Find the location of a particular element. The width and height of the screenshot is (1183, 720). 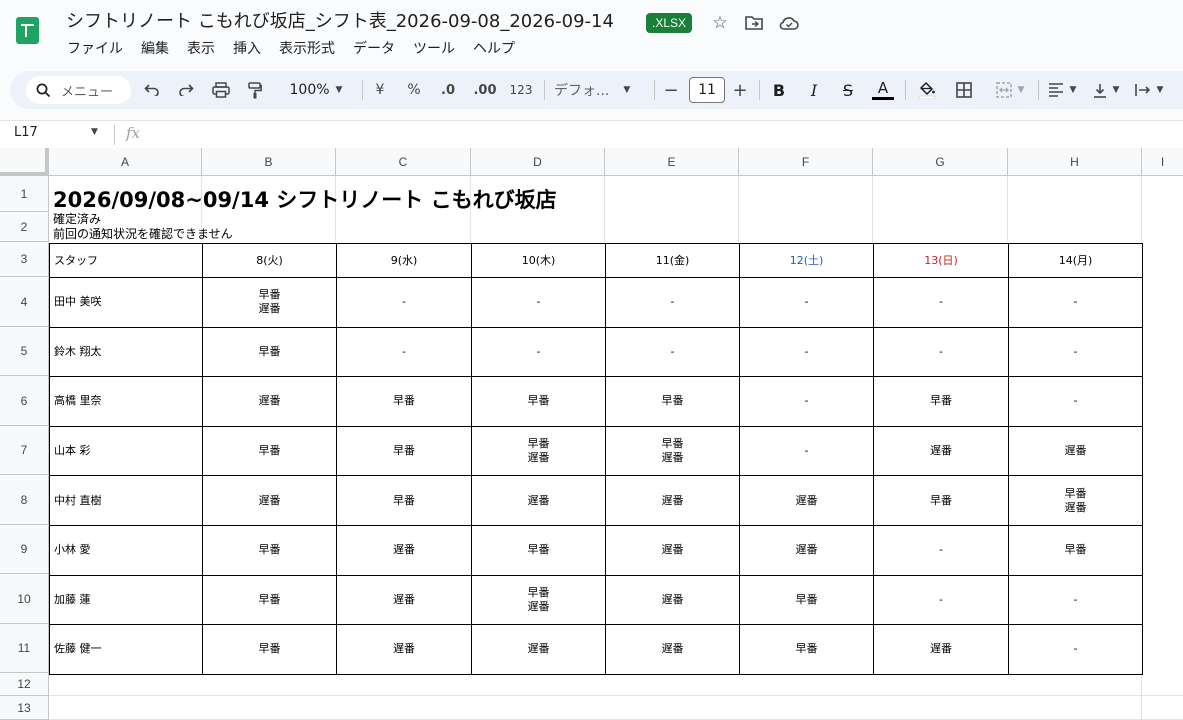

day-header: 12(土) is located at coordinates (806, 260).